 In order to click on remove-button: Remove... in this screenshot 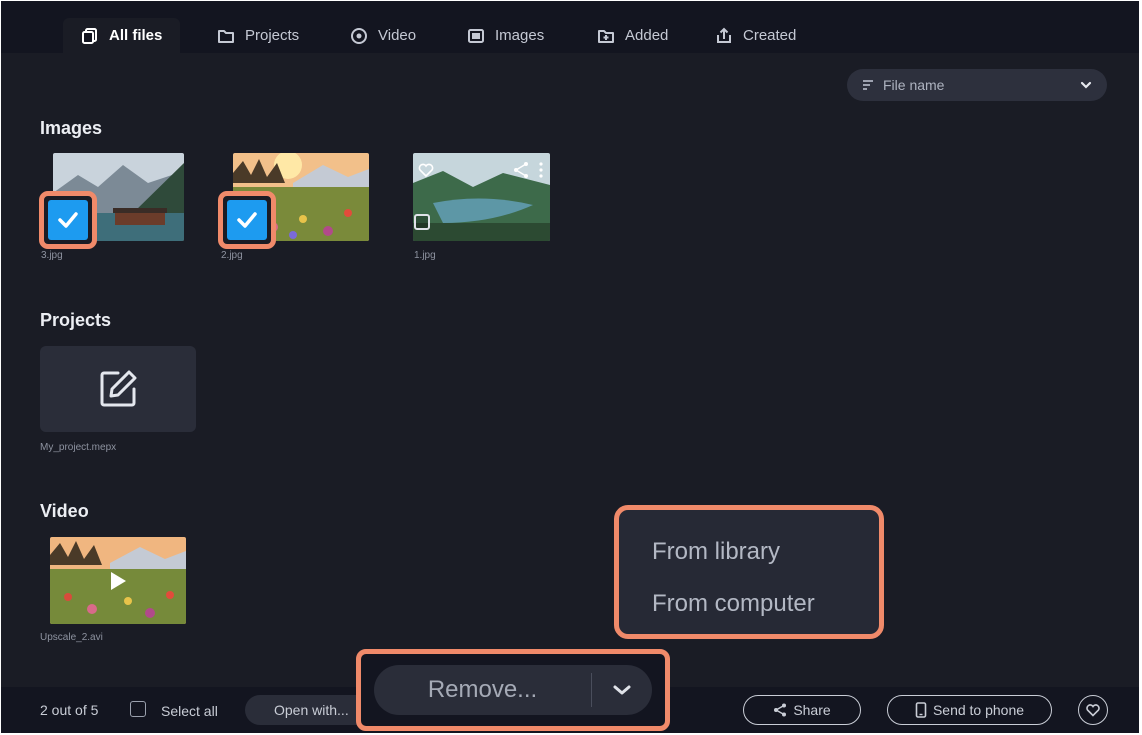, I will do `click(482, 690)`.